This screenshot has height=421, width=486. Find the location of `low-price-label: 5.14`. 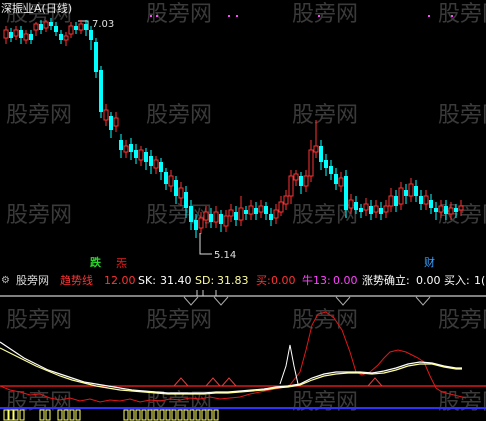

low-price-label: 5.14 is located at coordinates (225, 255).